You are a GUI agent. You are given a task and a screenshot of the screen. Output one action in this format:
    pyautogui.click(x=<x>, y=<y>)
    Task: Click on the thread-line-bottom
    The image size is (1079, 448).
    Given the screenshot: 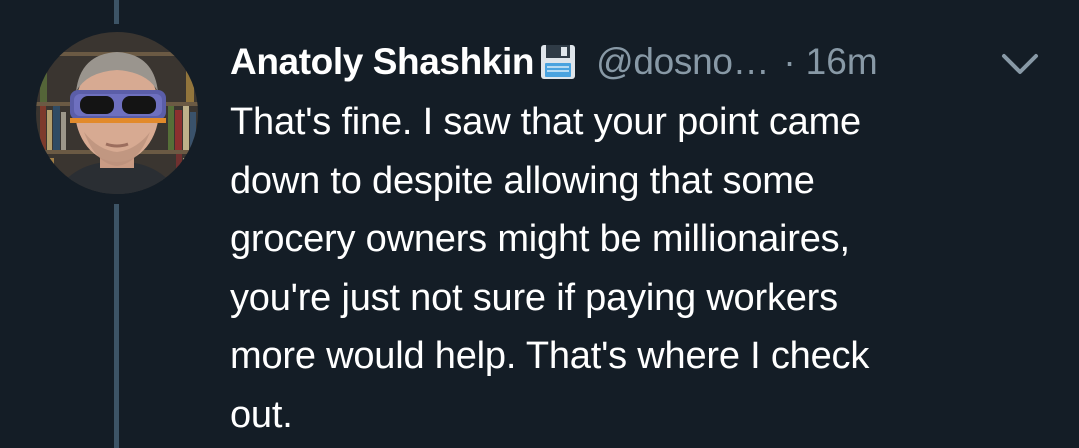 What is the action you would take?
    pyautogui.click(x=116, y=326)
    